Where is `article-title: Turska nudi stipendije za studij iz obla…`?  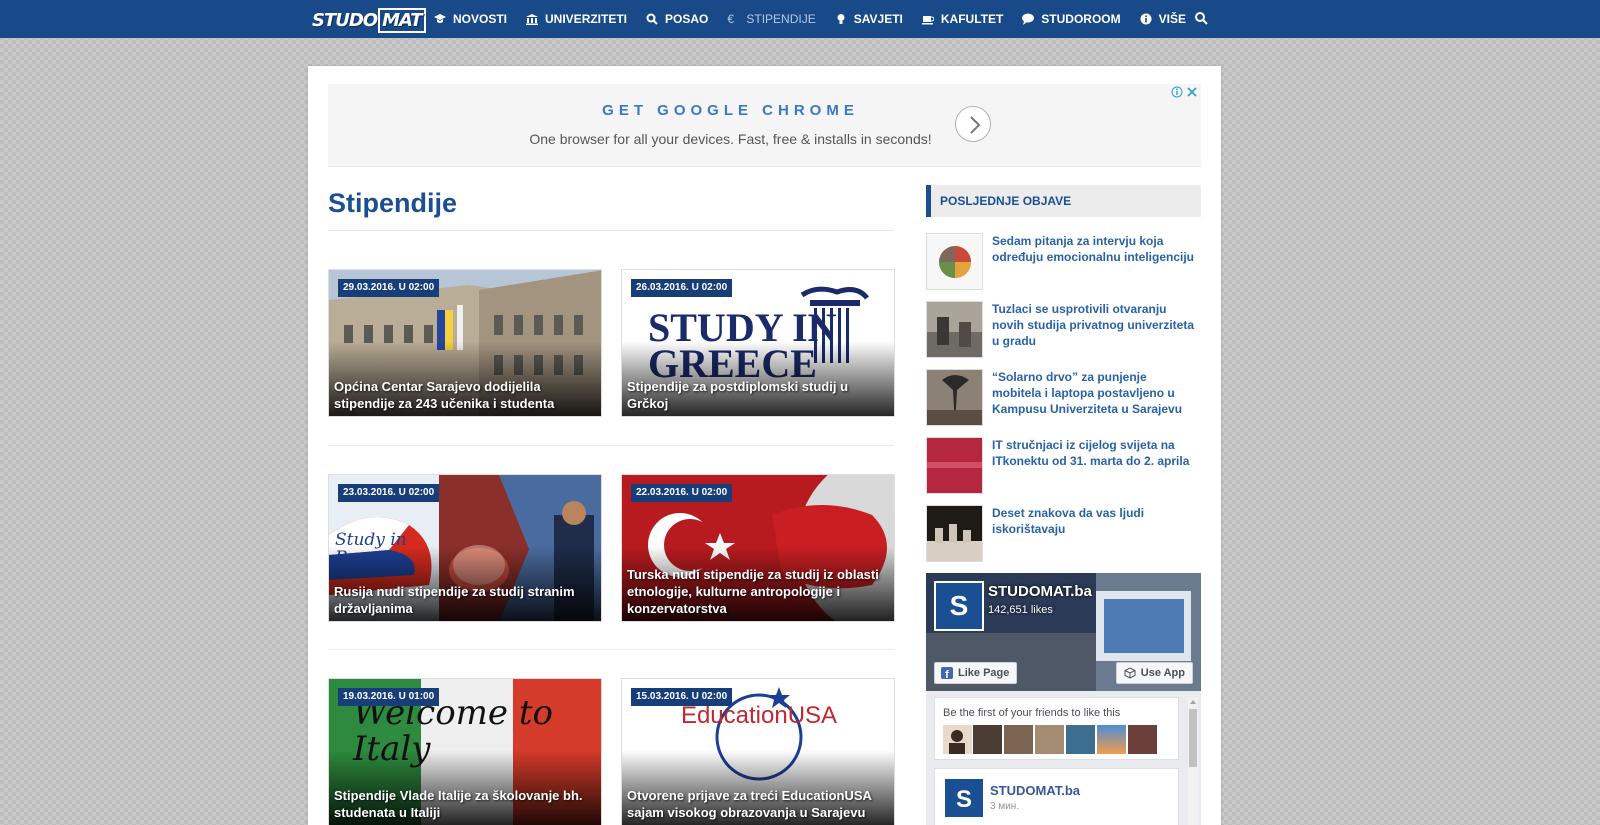 article-title: Turska nudi stipendije za studij iz obla… is located at coordinates (756, 591).